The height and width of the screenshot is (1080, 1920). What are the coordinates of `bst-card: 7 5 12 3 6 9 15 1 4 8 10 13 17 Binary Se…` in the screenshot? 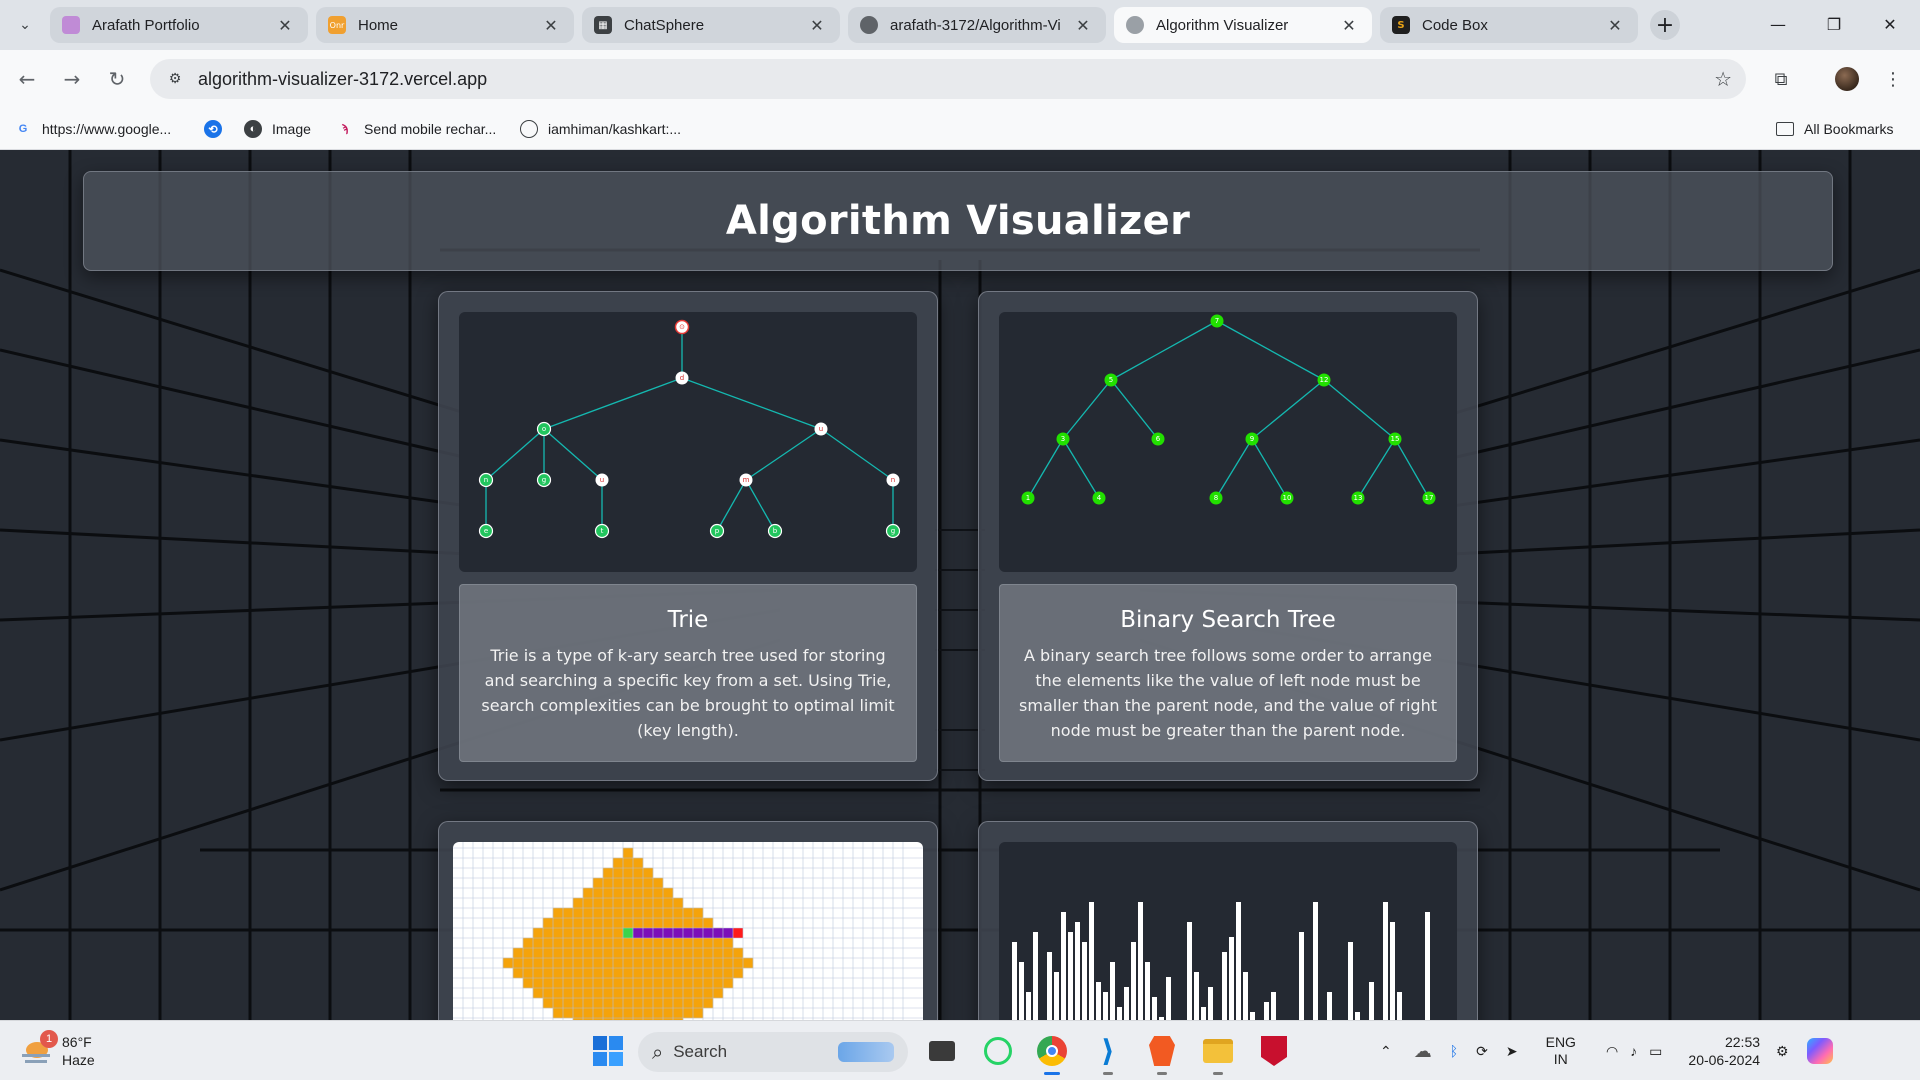 It's located at (1228, 536).